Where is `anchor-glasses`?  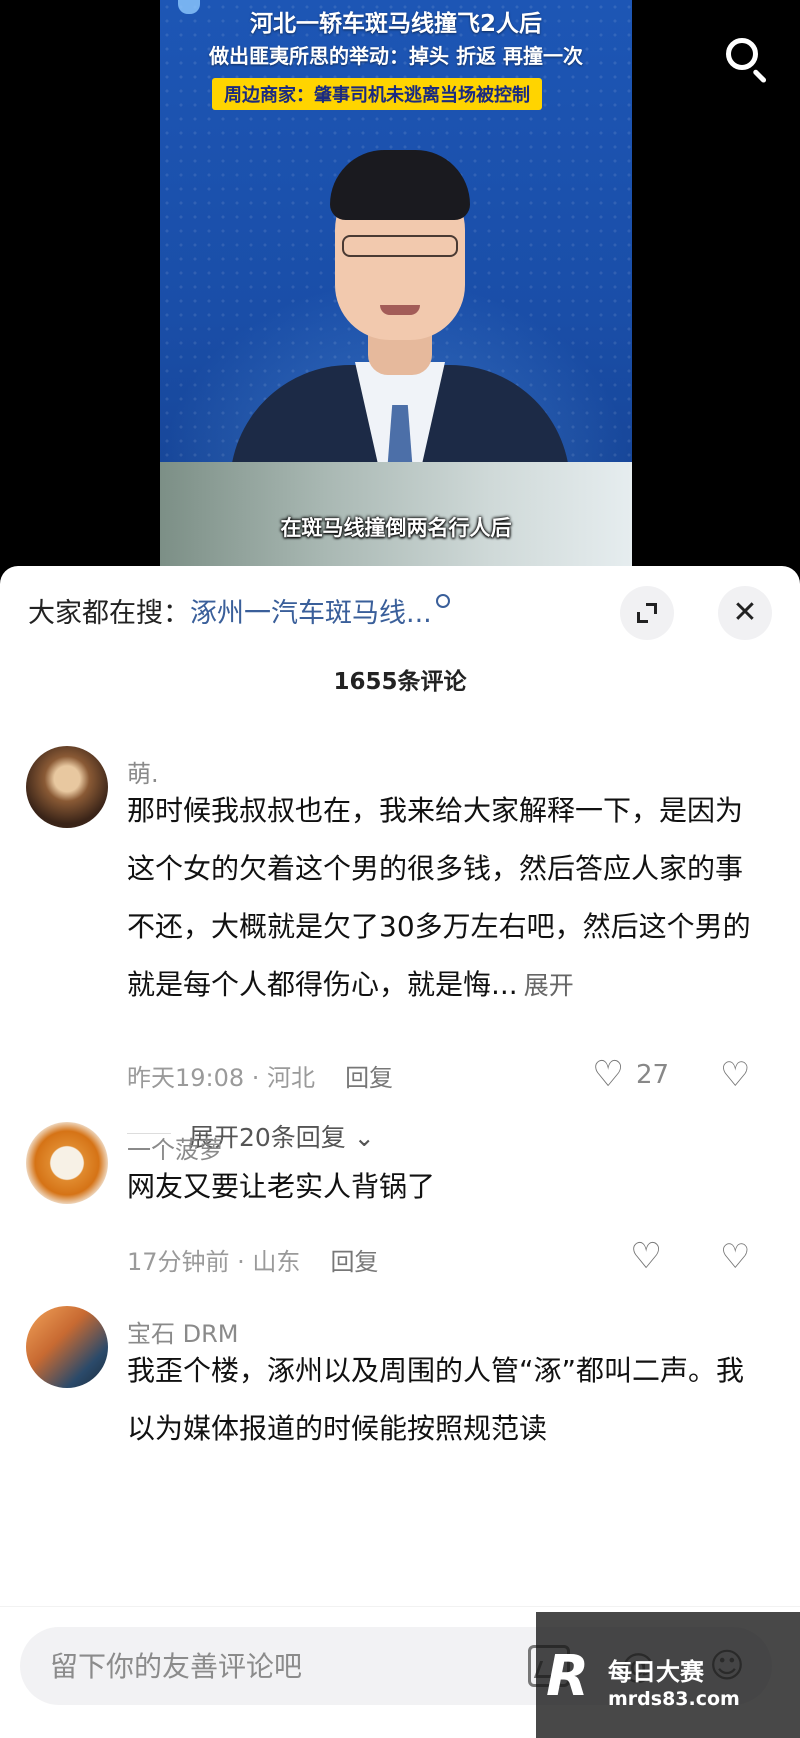
anchor-glasses is located at coordinates (400, 246).